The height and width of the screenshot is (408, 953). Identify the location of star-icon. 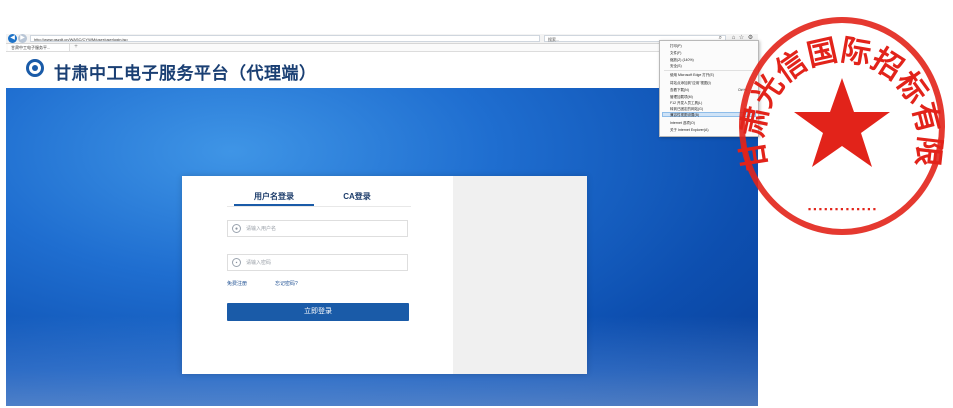
(842, 122).